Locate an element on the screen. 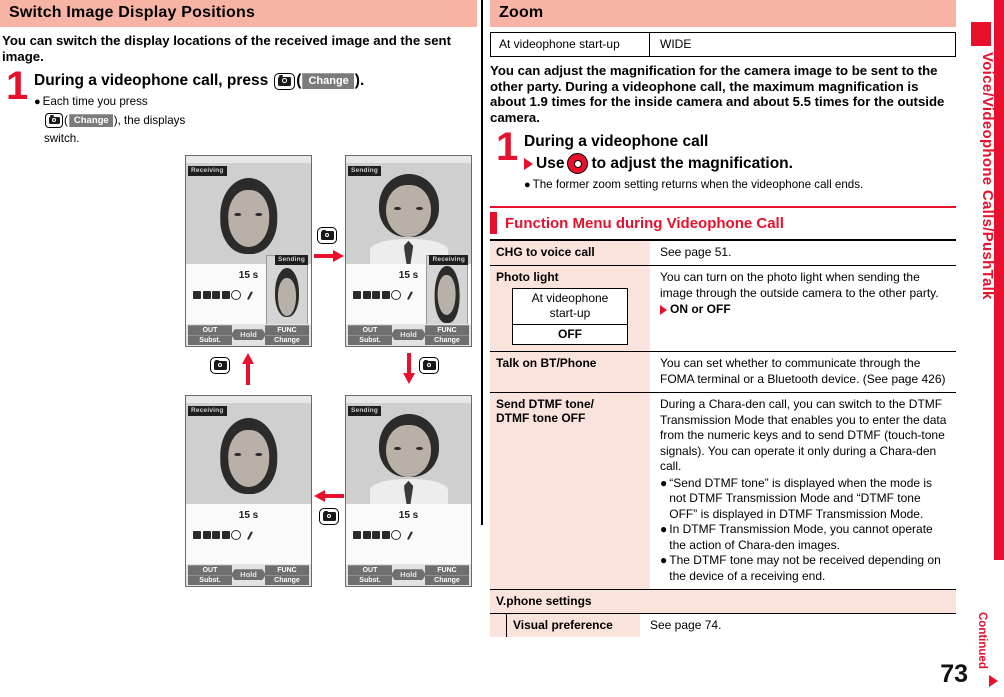 The height and width of the screenshot is (697, 1004). call-timer: 15 s is located at coordinates (408, 516).